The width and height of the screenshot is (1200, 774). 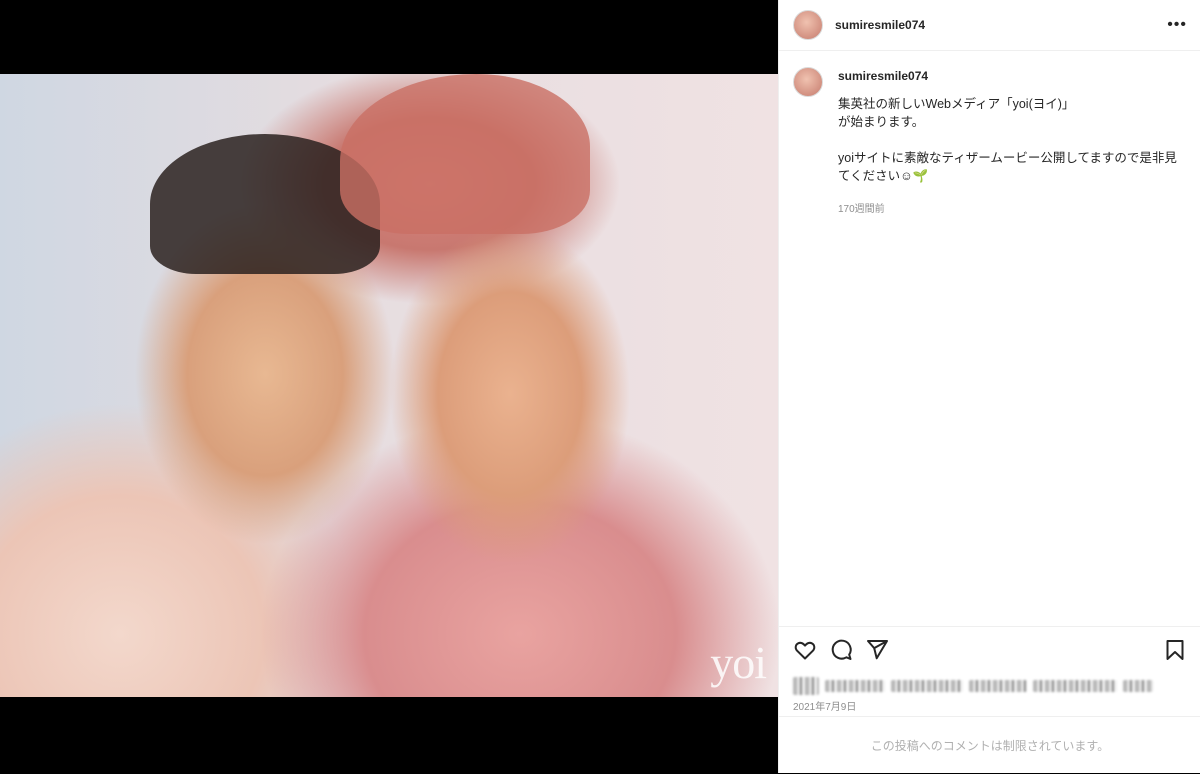 What do you see at coordinates (1177, 25) in the screenshot?
I see `more-options-icon: •••` at bounding box center [1177, 25].